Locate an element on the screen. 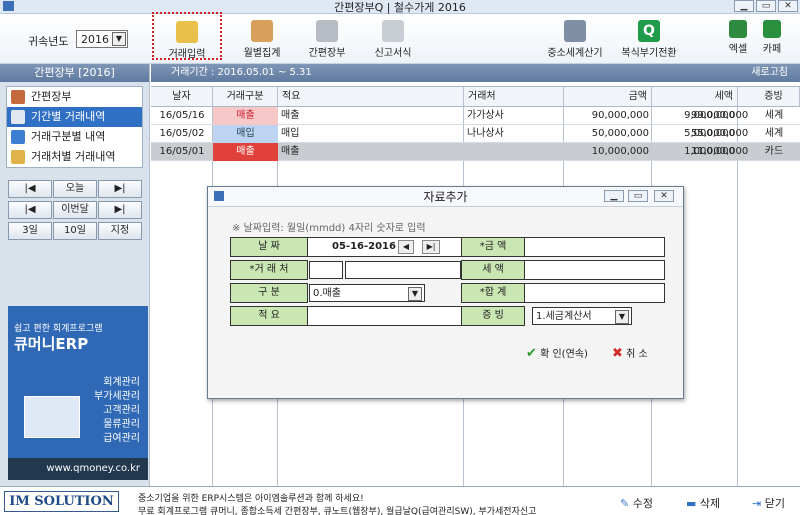  menu-item-label: 간편장부 is located at coordinates (51, 96).